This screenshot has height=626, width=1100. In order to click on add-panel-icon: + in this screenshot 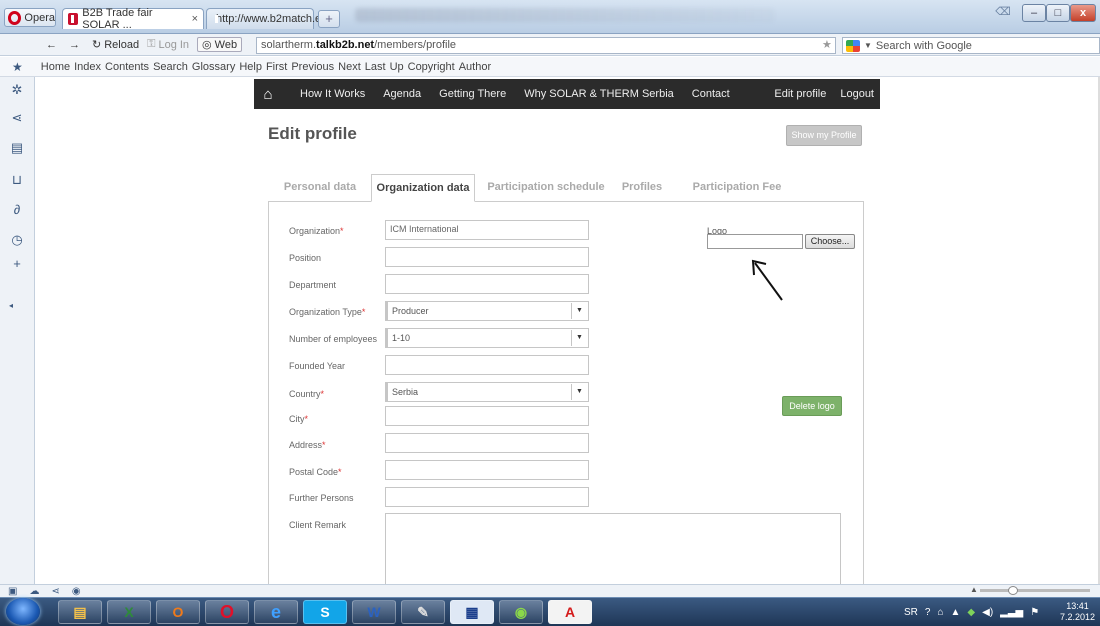, I will do `click(17, 264)`.